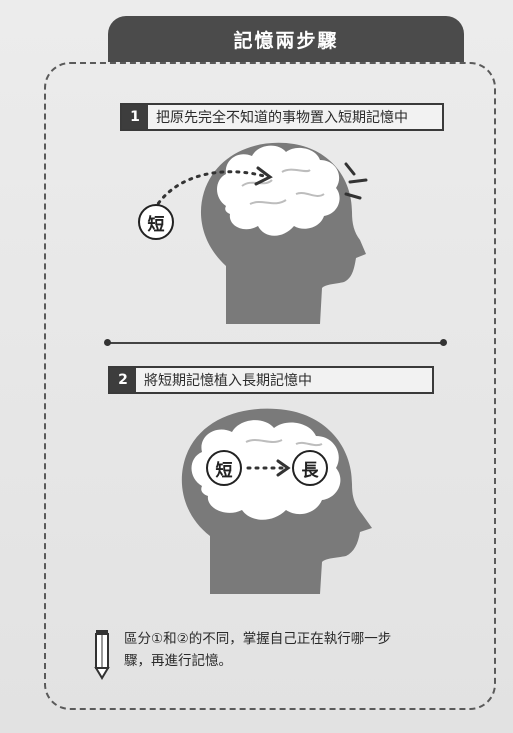 The width and height of the screenshot is (513, 733). What do you see at coordinates (443, 342) in the screenshot?
I see `divider-dot-right` at bounding box center [443, 342].